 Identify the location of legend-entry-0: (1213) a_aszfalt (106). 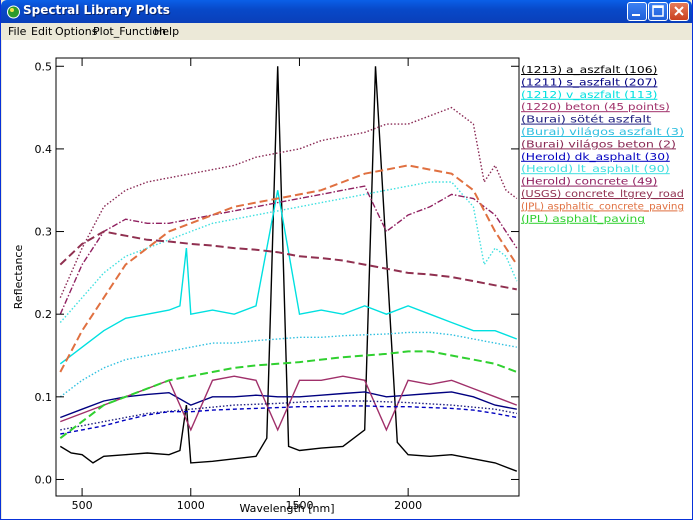
(589, 70).